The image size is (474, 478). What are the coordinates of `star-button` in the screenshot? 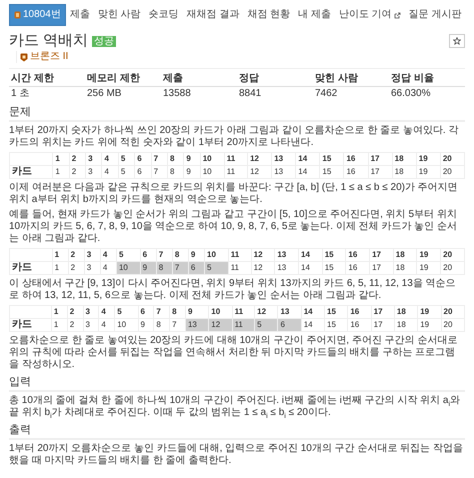 It's located at (457, 41).